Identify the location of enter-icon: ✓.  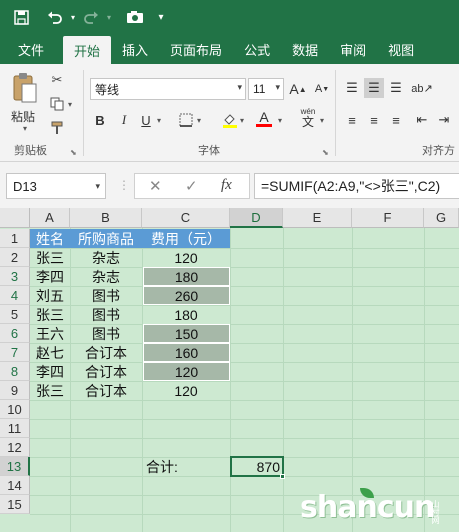
(191, 186).